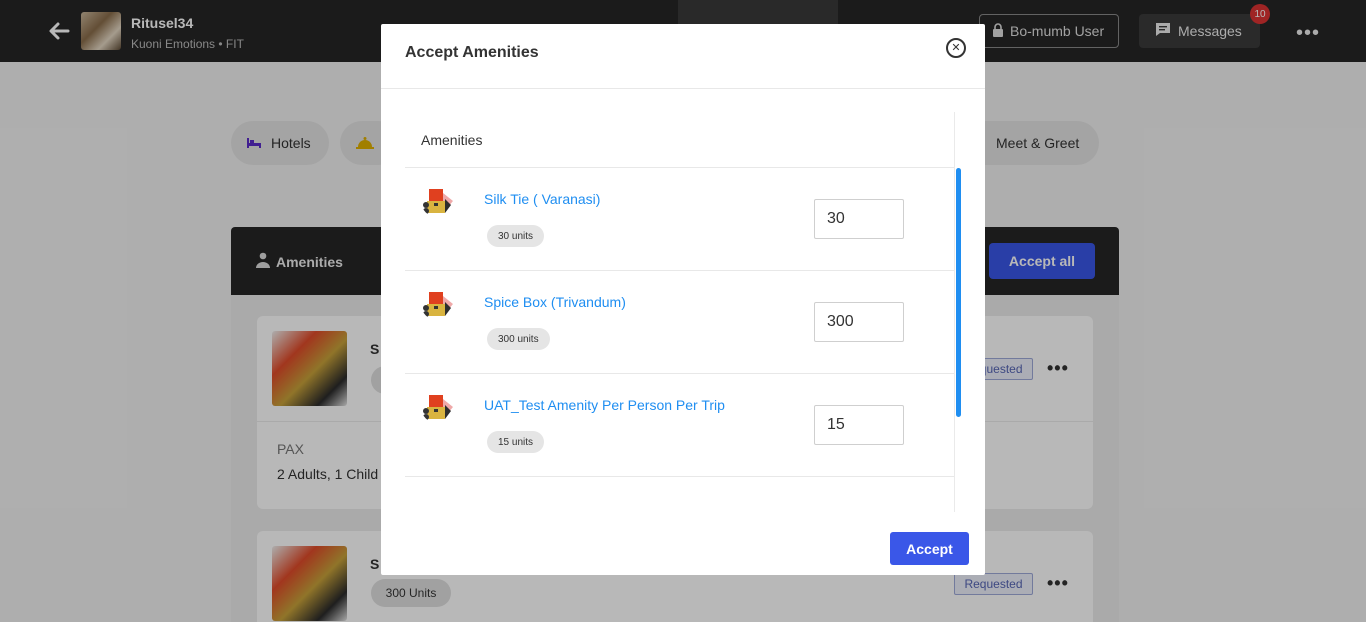  What do you see at coordinates (958, 292) in the screenshot?
I see `list-scrollbar` at bounding box center [958, 292].